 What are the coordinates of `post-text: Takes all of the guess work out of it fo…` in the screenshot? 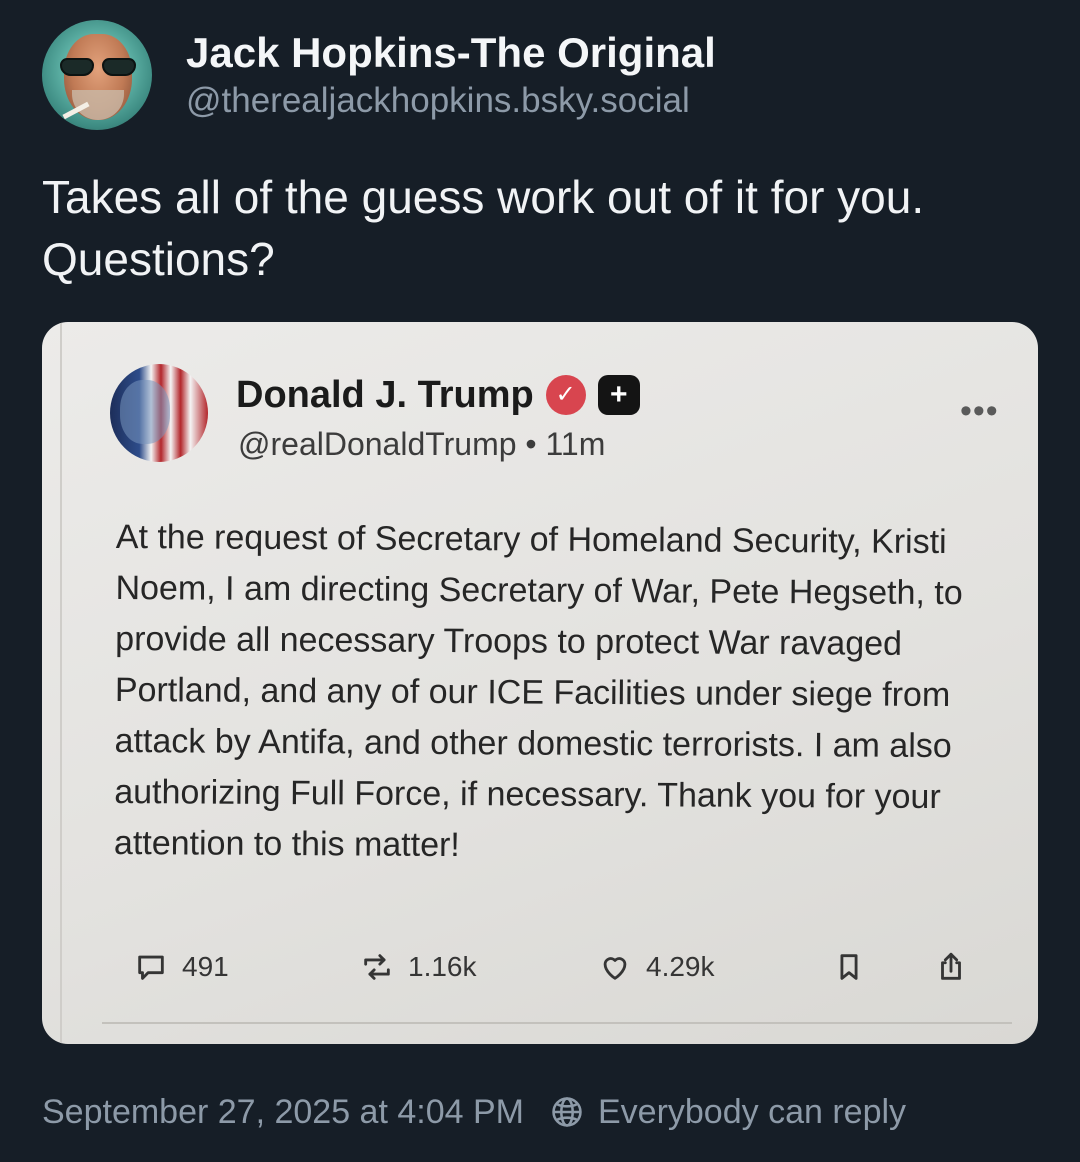 It's located at (483, 228).